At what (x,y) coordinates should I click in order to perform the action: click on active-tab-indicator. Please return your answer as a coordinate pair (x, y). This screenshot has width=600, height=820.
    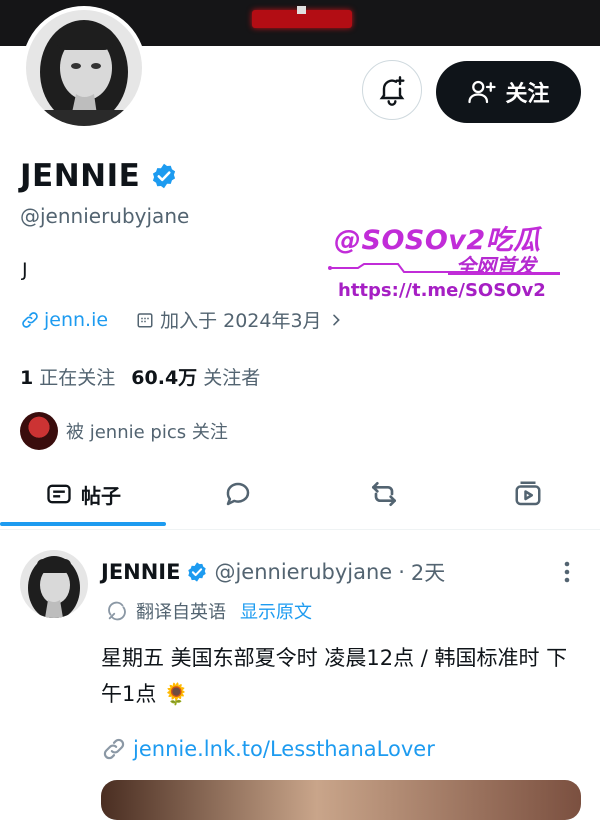
    Looking at the image, I should click on (83, 524).